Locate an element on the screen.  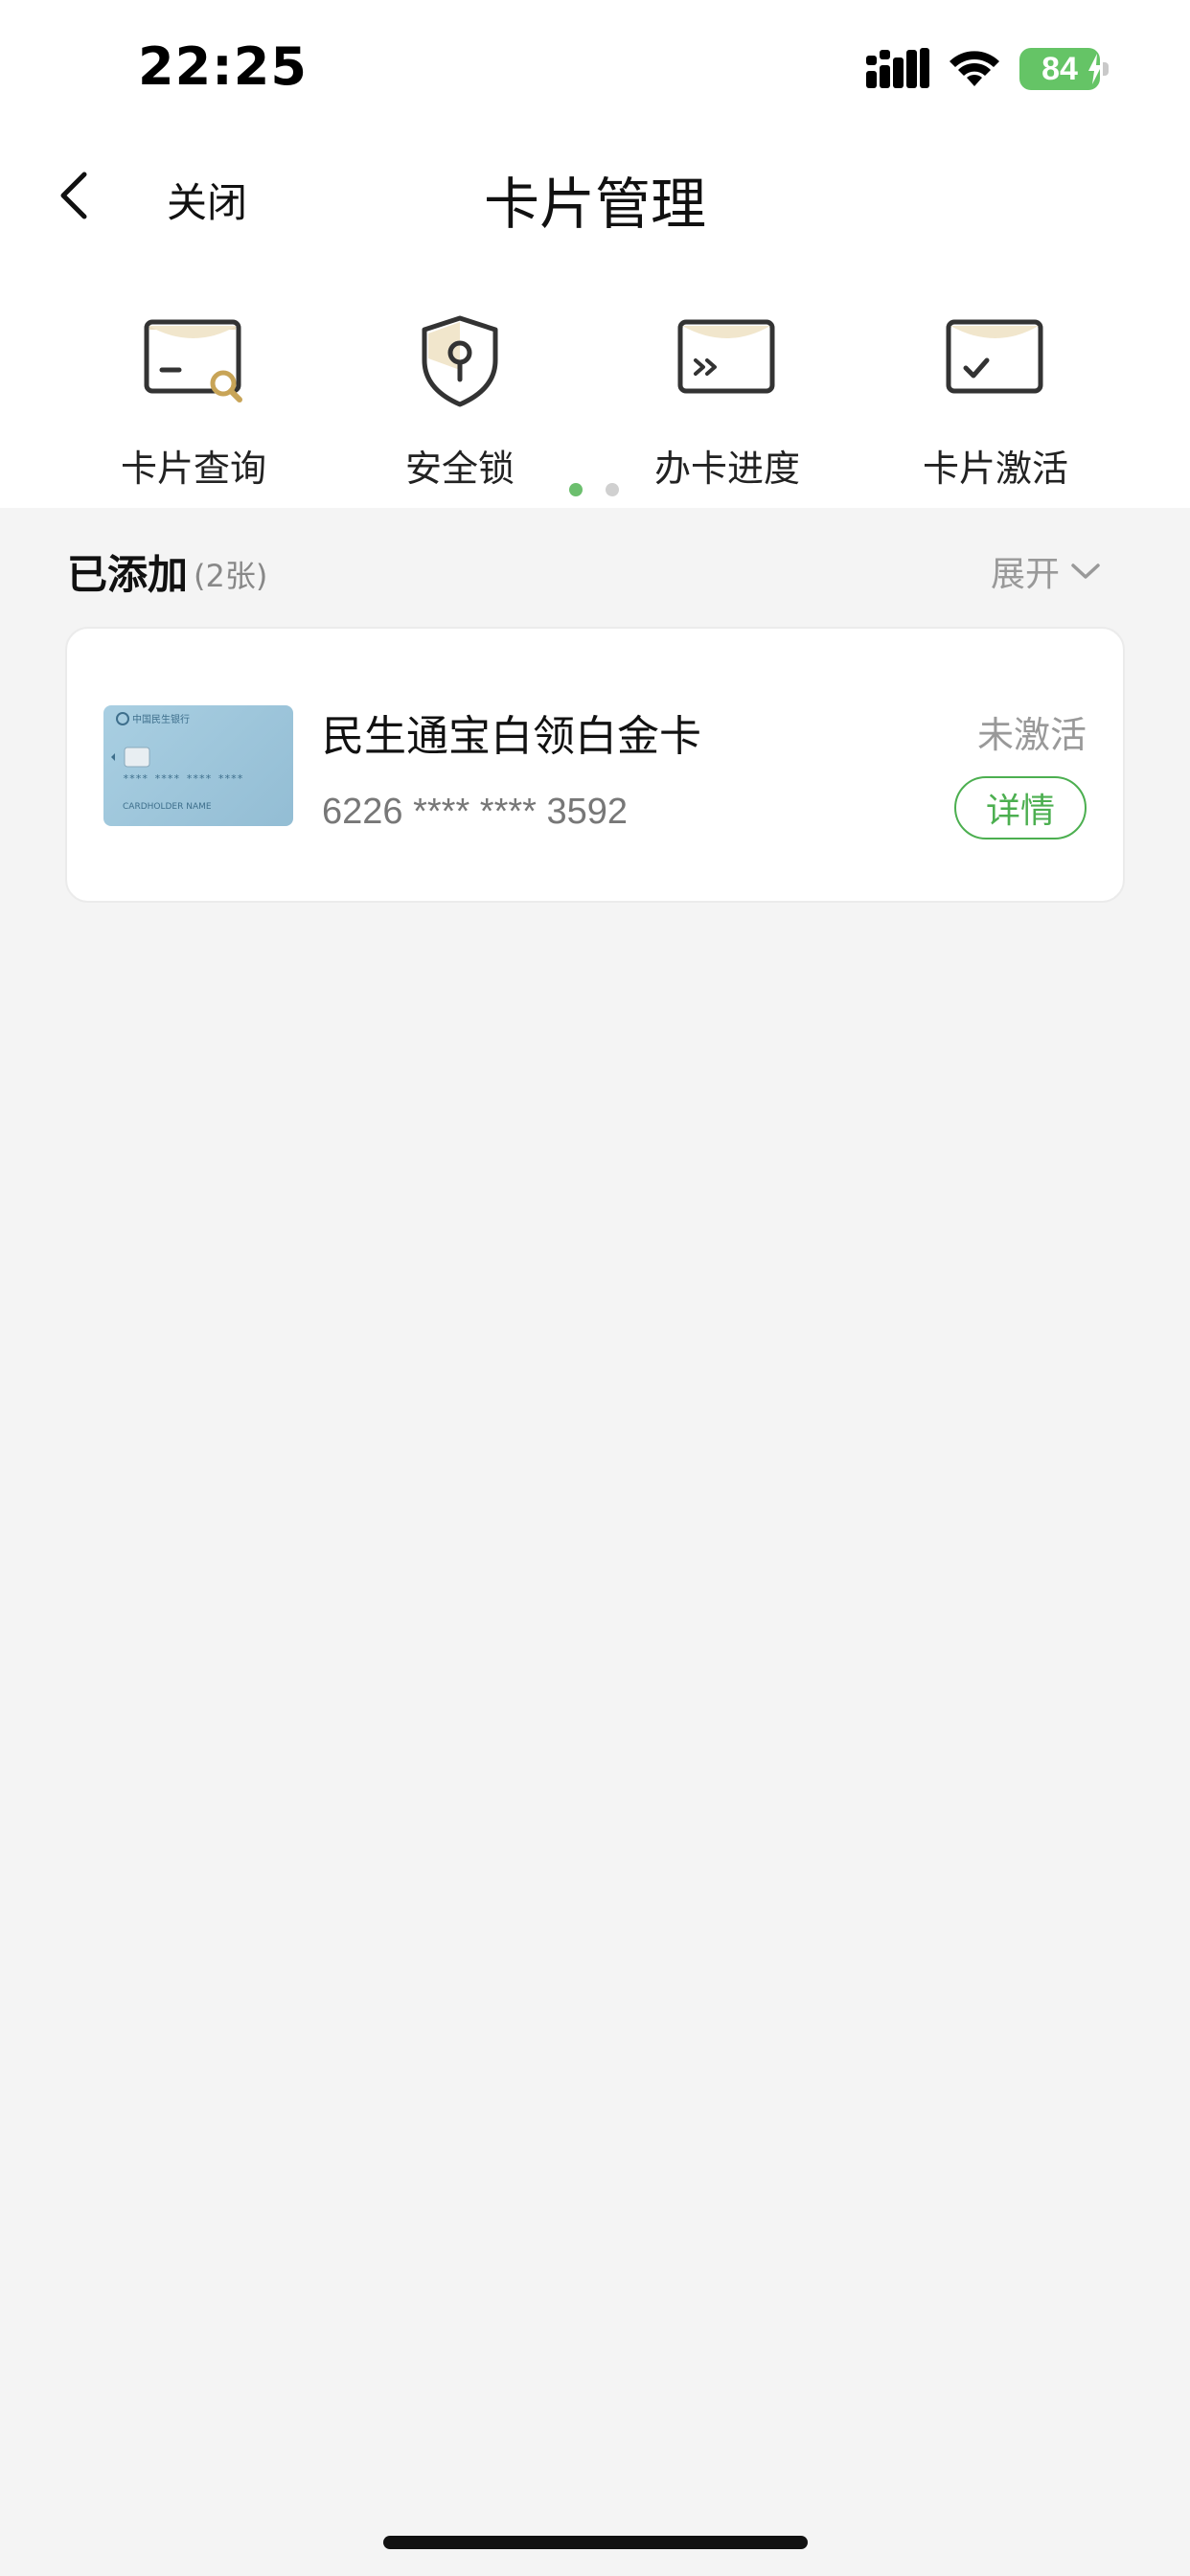
expand-label: 展开 is located at coordinates (1025, 574).